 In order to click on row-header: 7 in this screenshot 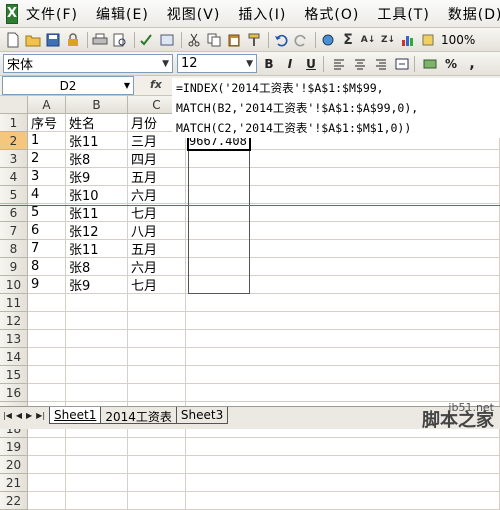, I will do `click(14, 231)`.